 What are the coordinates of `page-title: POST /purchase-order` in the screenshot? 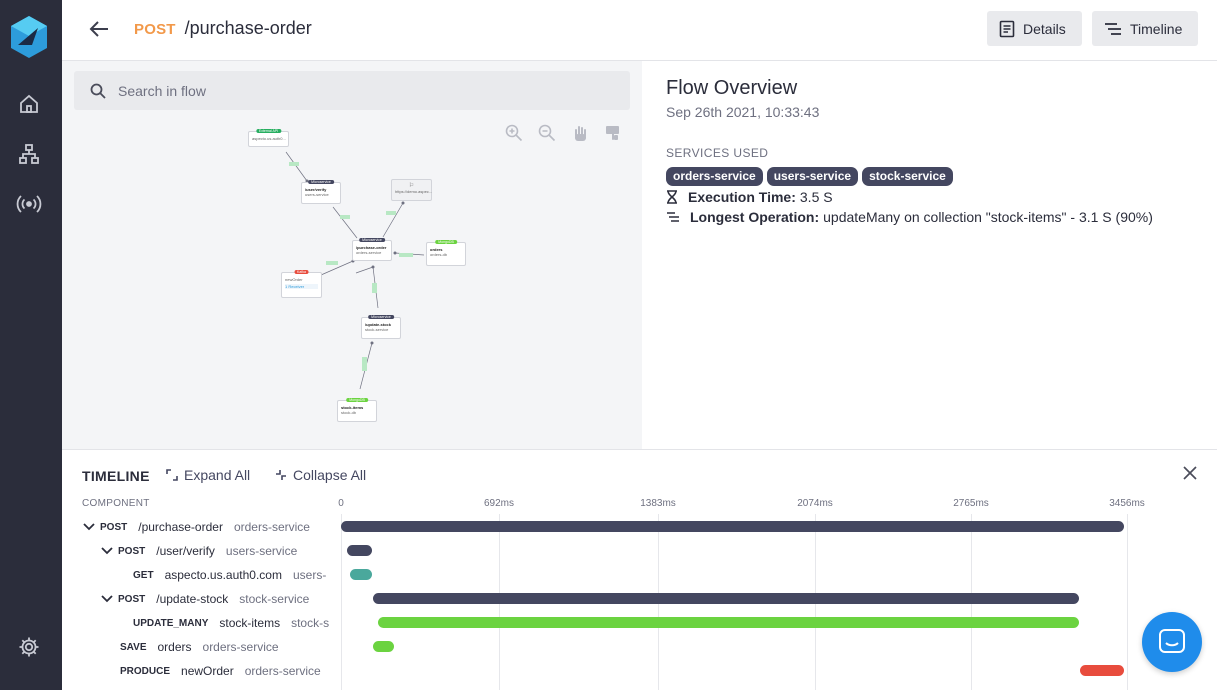 It's located at (223, 28).